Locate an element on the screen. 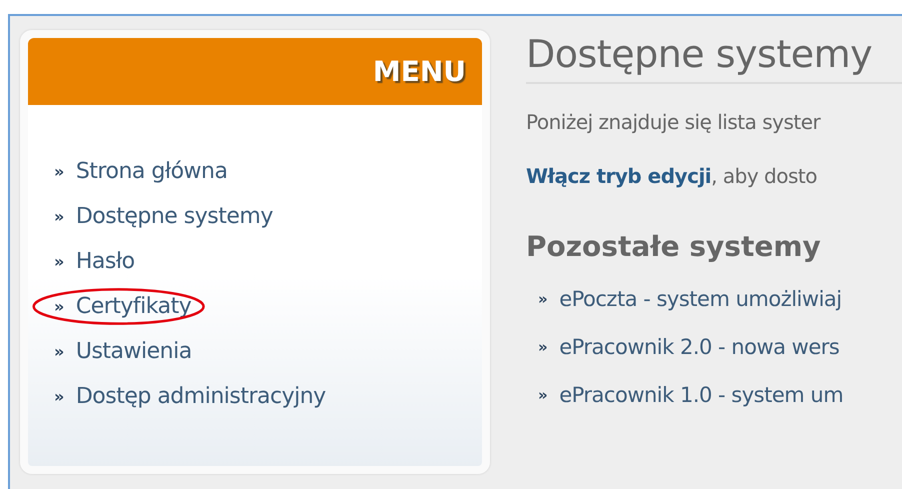 This screenshot has height=489, width=902. edit-mode-text: , aby dosto is located at coordinates (764, 176).